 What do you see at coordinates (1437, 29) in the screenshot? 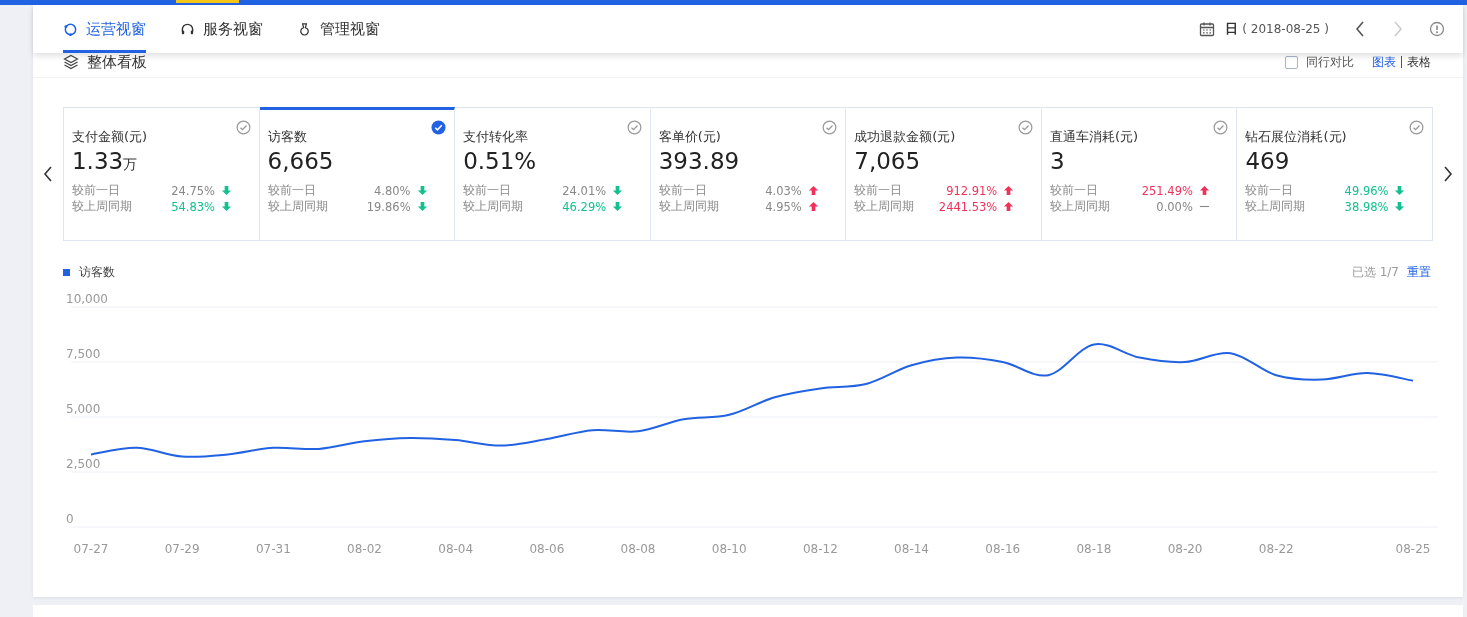
I see `alert-icon` at bounding box center [1437, 29].